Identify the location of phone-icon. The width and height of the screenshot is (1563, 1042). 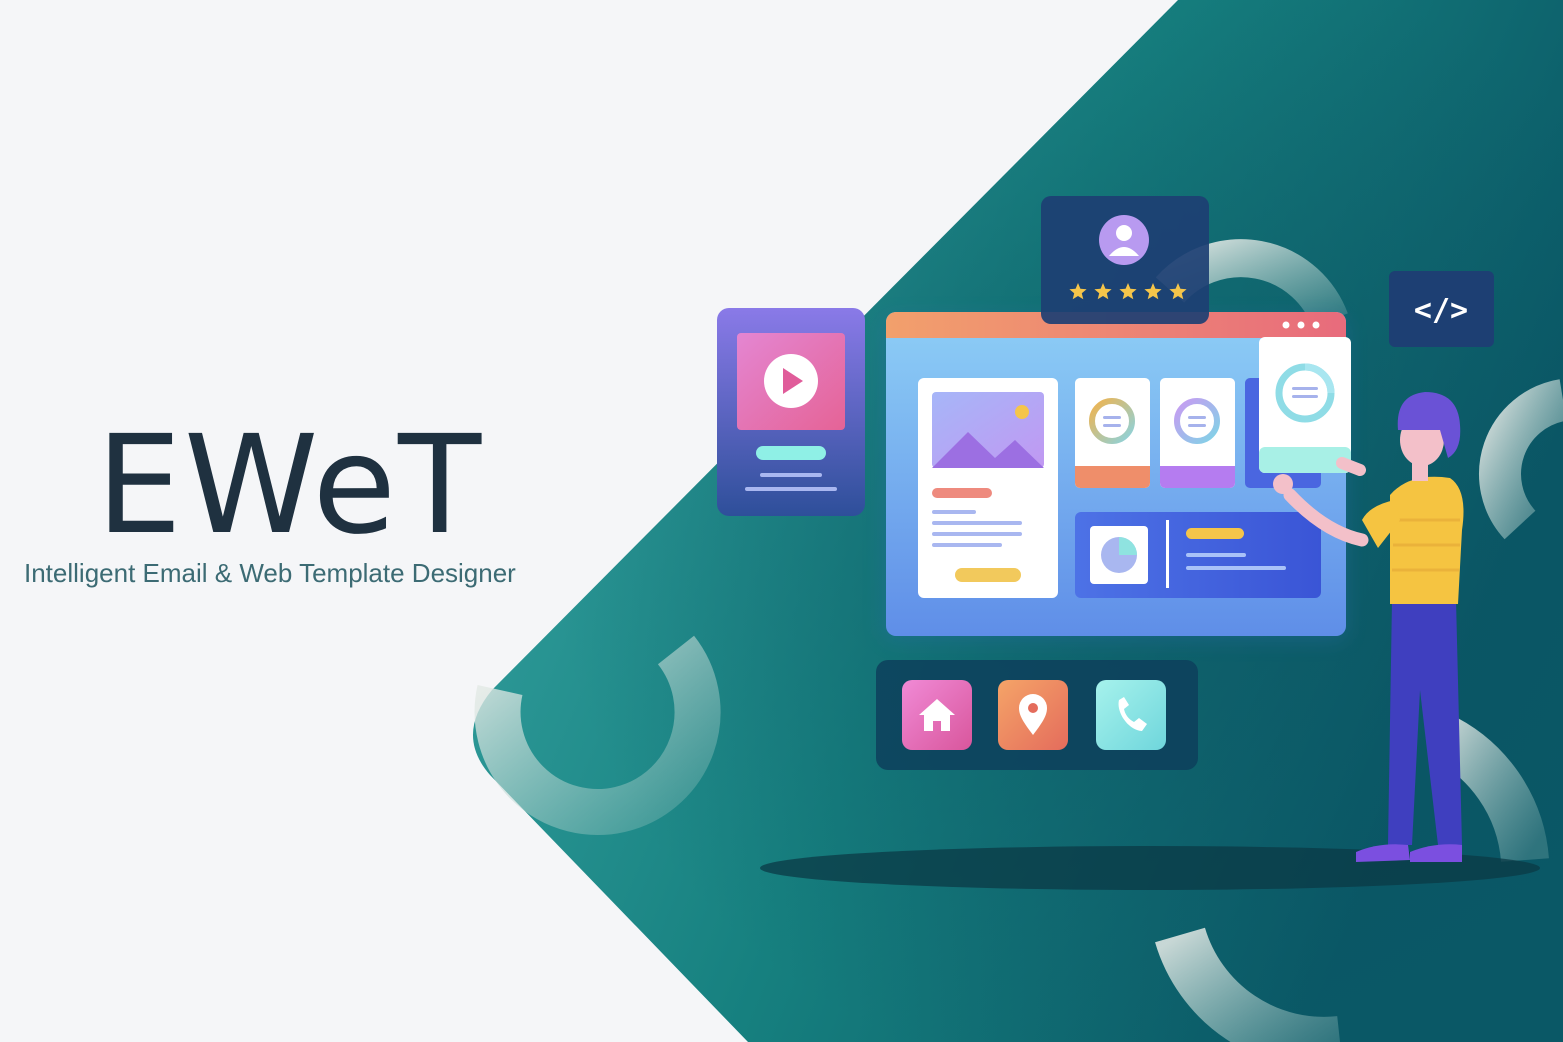
(1131, 715).